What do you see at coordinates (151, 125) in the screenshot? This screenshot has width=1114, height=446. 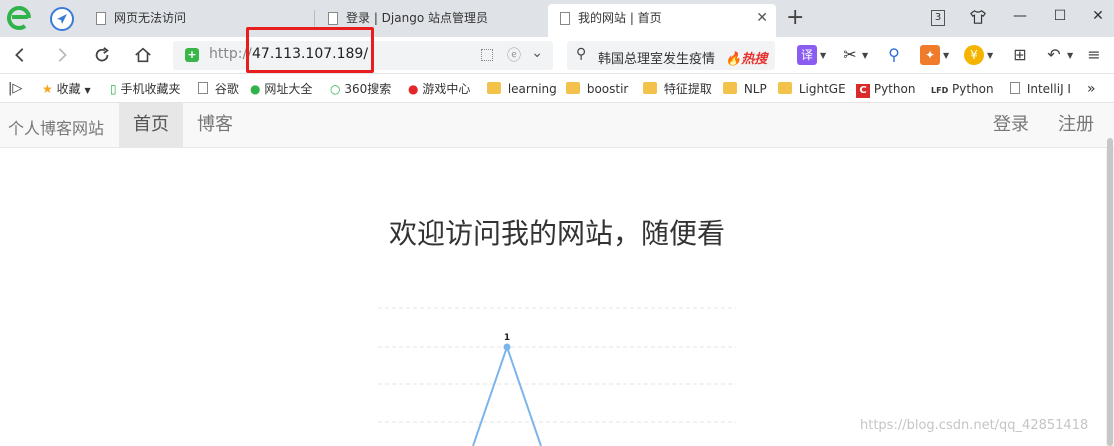 I see `nav-home: 首页` at bounding box center [151, 125].